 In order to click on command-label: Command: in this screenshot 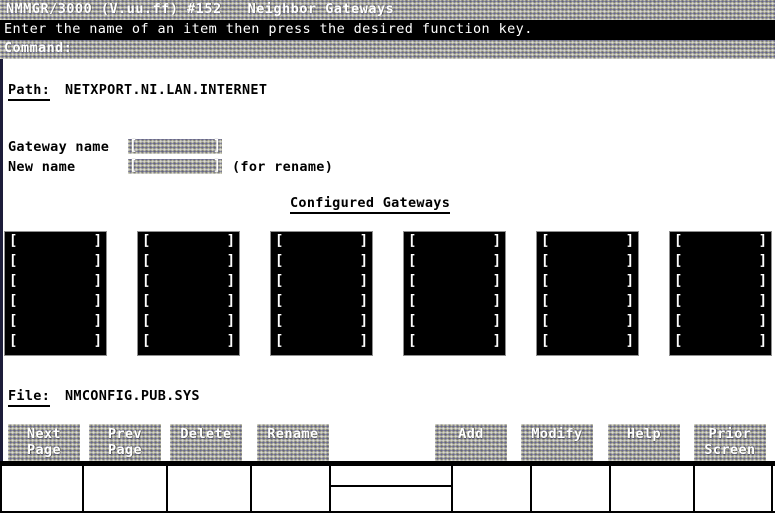, I will do `click(38, 48)`.